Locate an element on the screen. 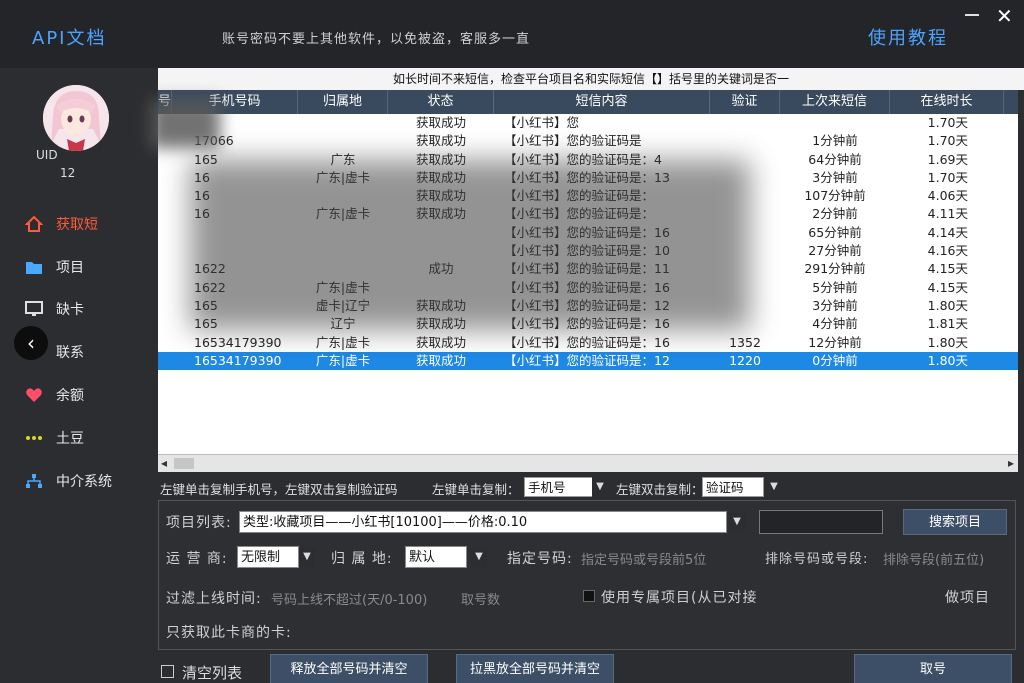  online-filter-label: 过滤上线时间: is located at coordinates (214, 599).